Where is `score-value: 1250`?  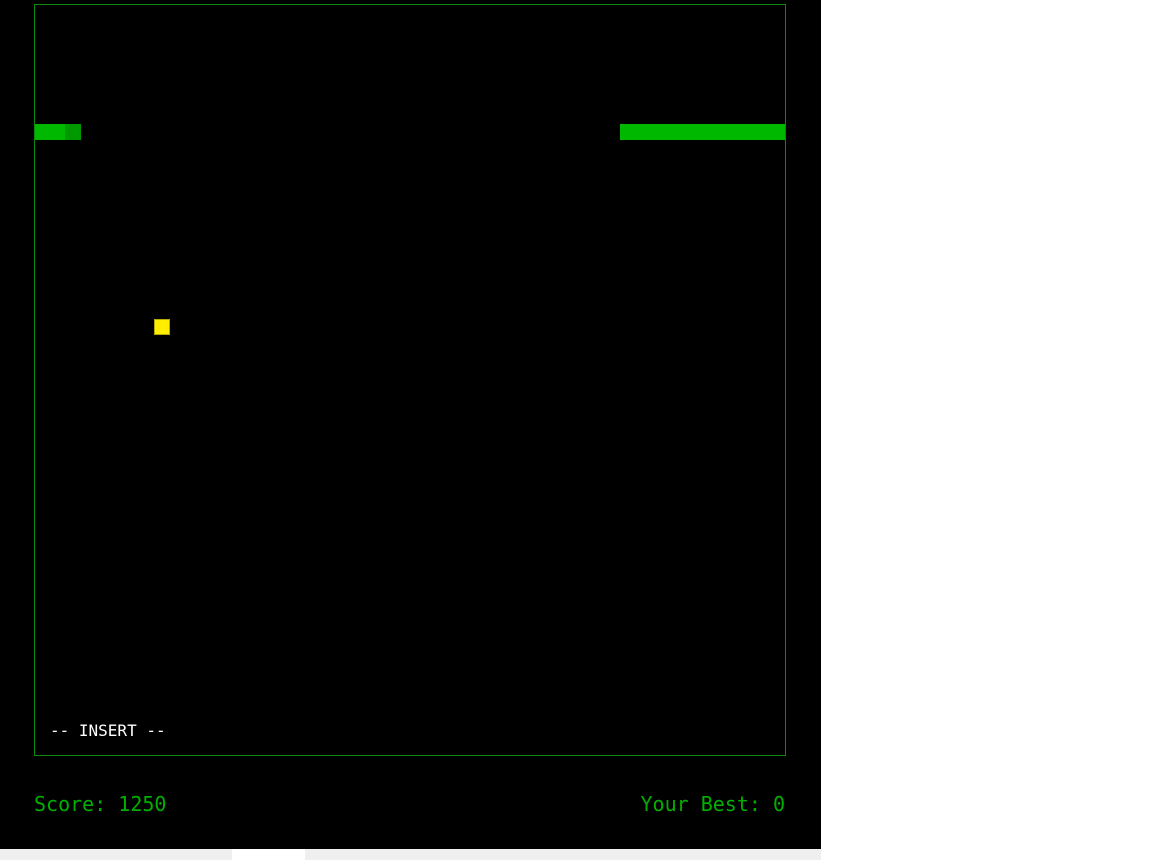 score-value: 1250 is located at coordinates (142, 804).